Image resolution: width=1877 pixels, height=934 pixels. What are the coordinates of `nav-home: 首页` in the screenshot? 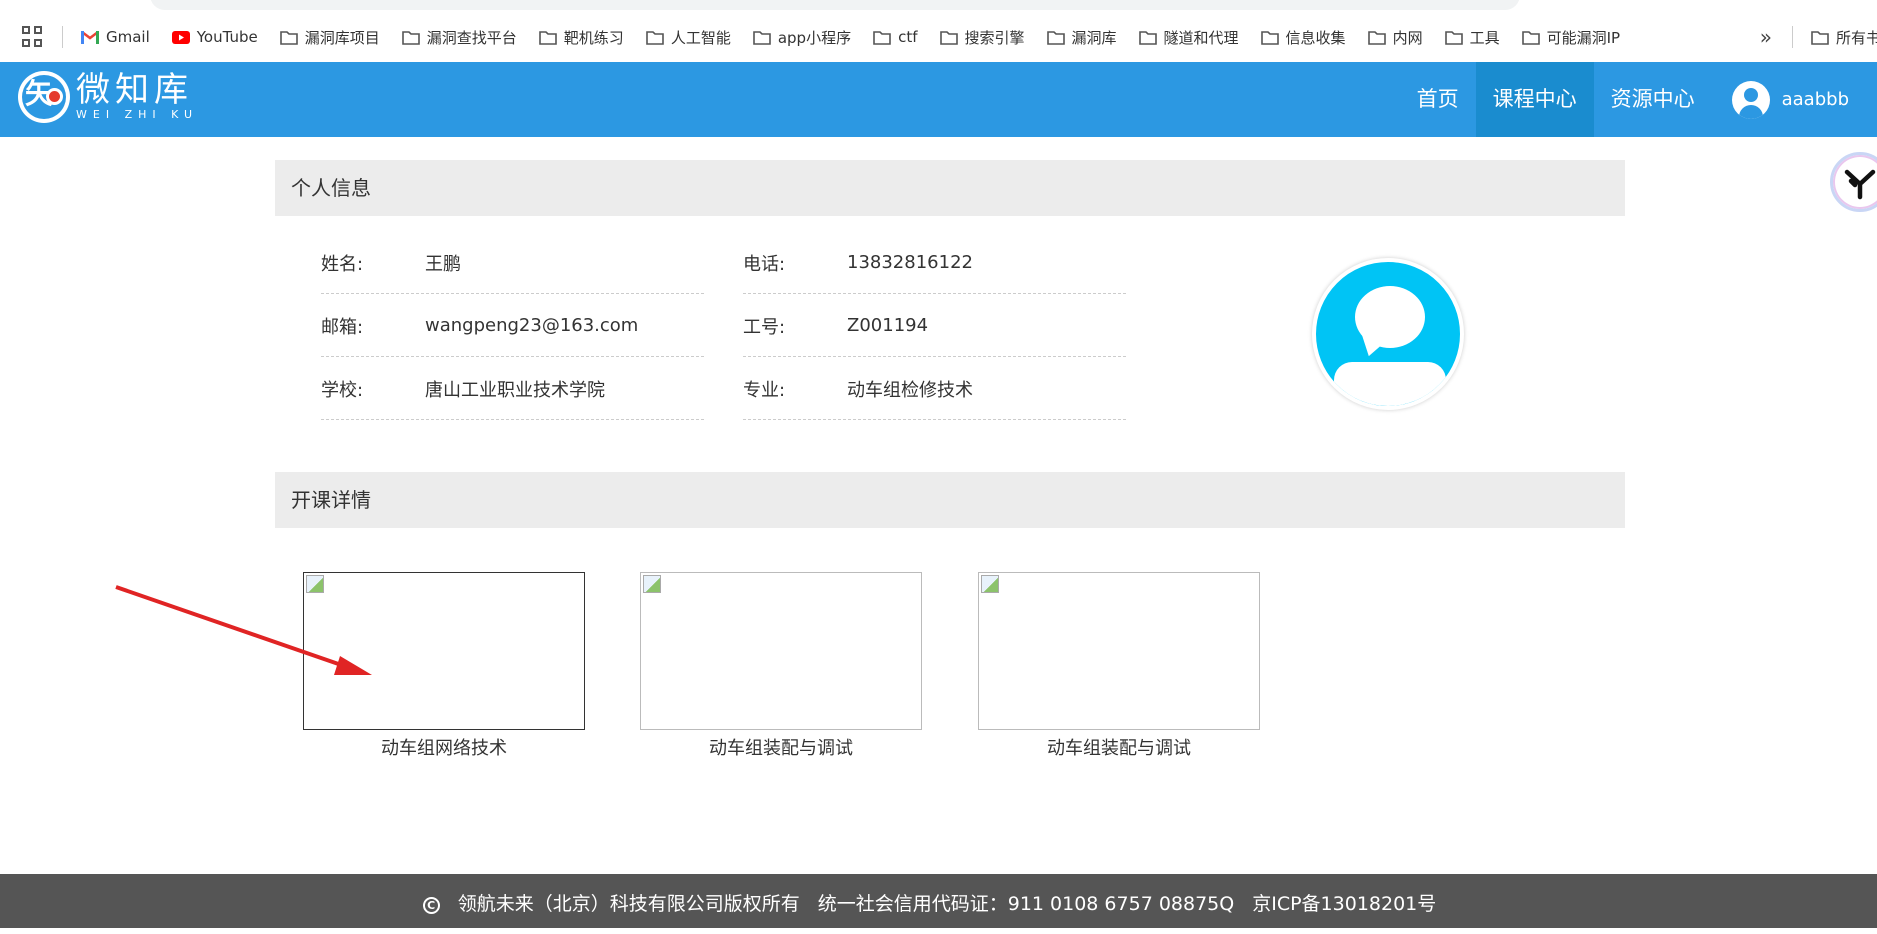 It's located at (1438, 99).